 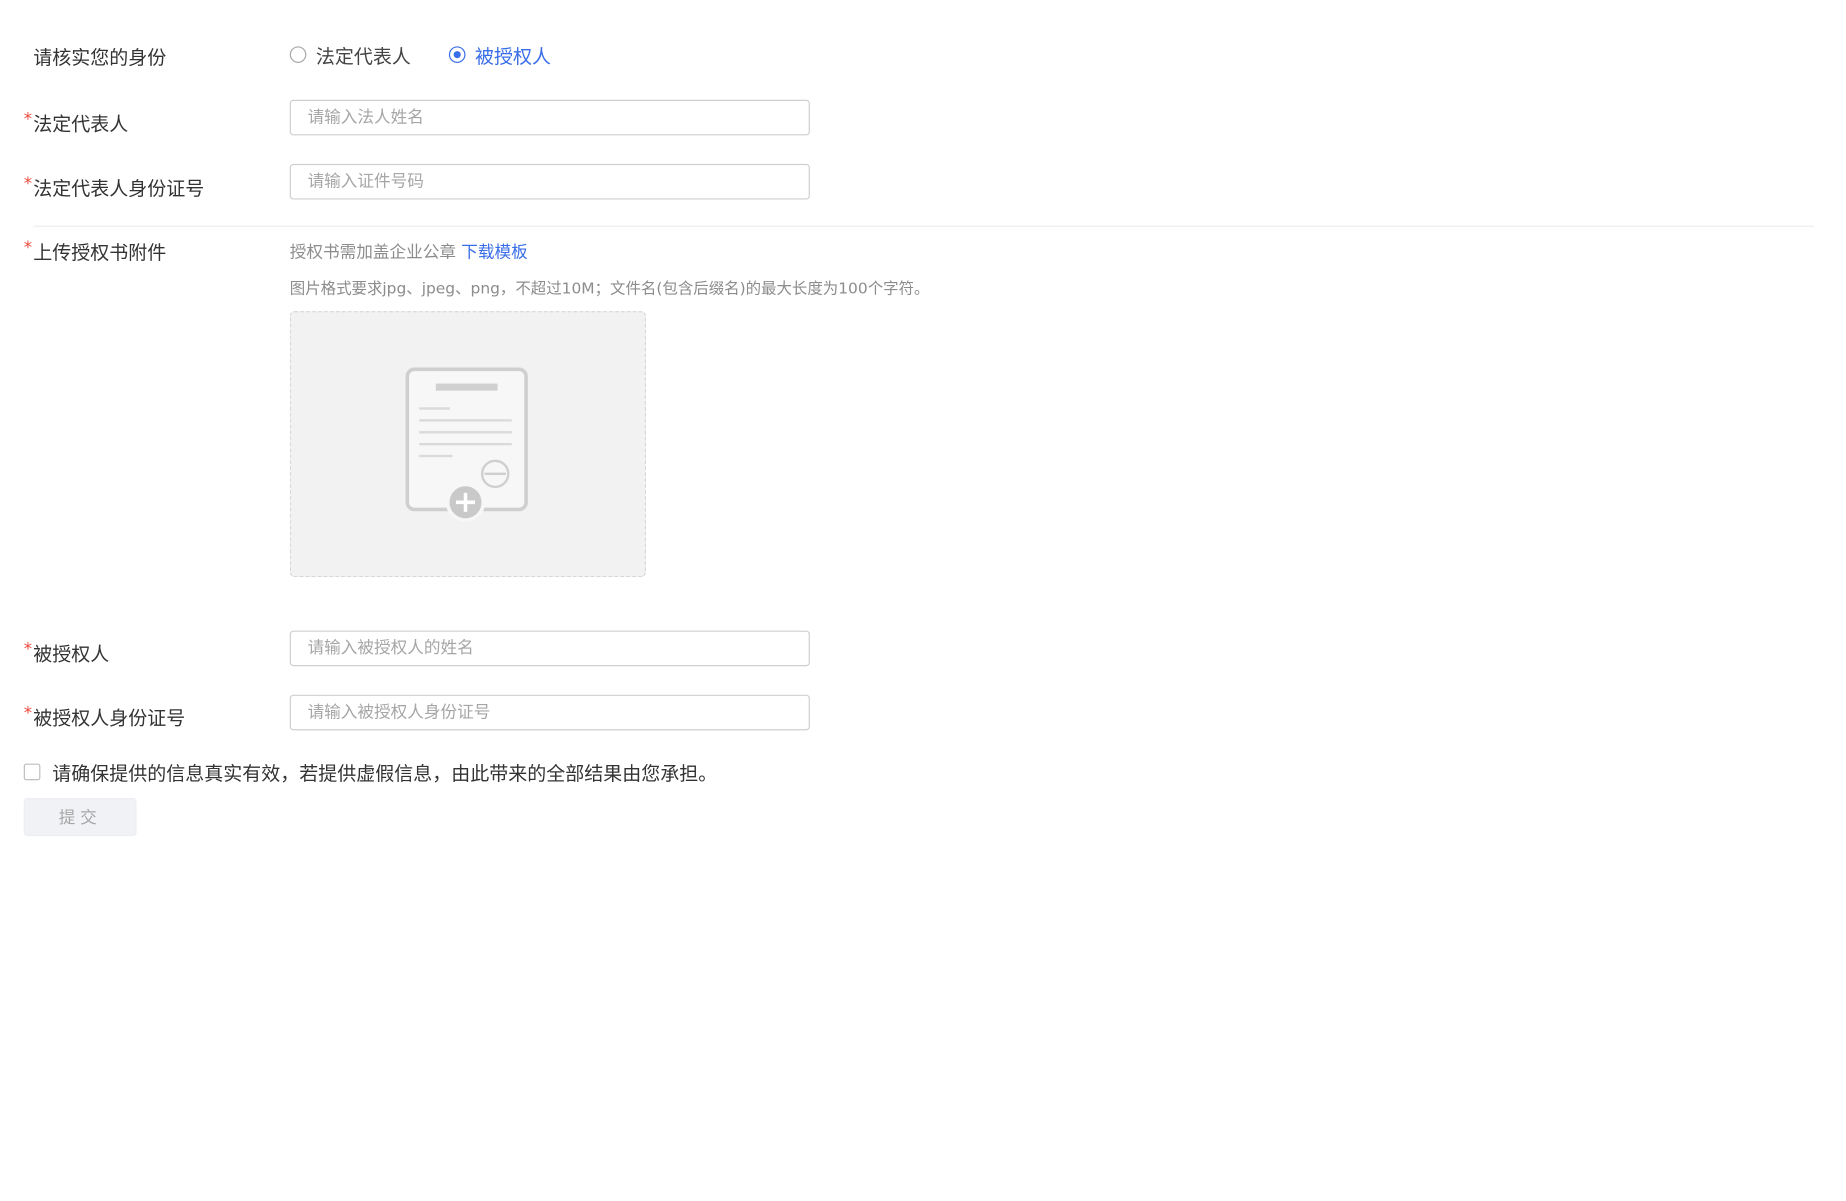 What do you see at coordinates (32, 772) in the screenshot?
I see `agreement-checkbox` at bounding box center [32, 772].